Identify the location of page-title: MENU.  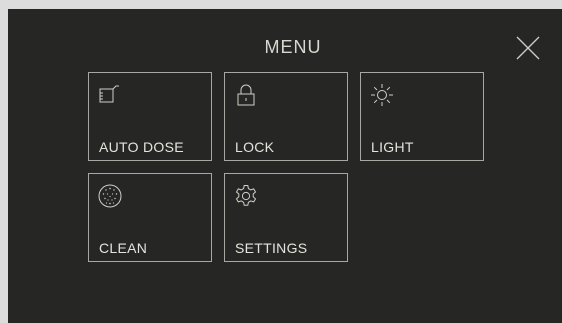
(293, 47).